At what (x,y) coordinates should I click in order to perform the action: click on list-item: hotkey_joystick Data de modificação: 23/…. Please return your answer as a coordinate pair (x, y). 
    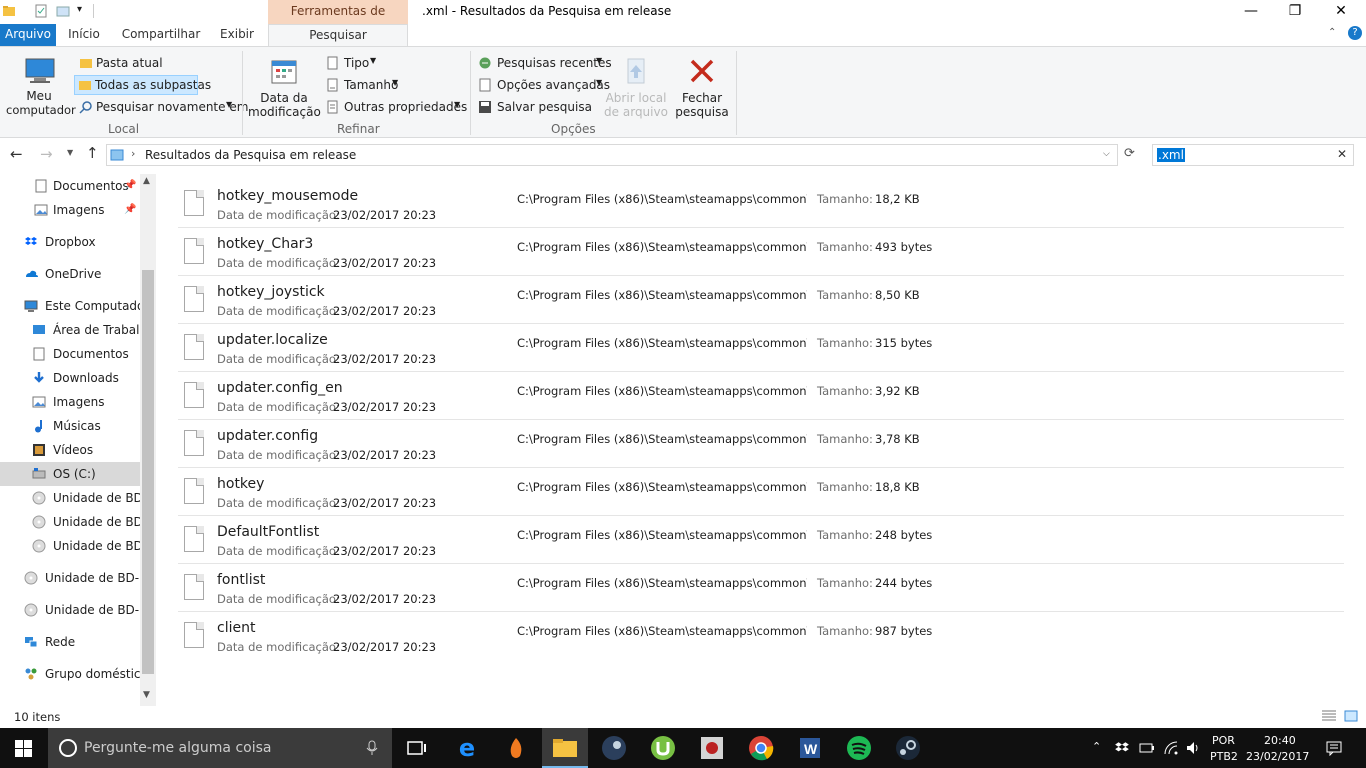
    Looking at the image, I should click on (761, 300).